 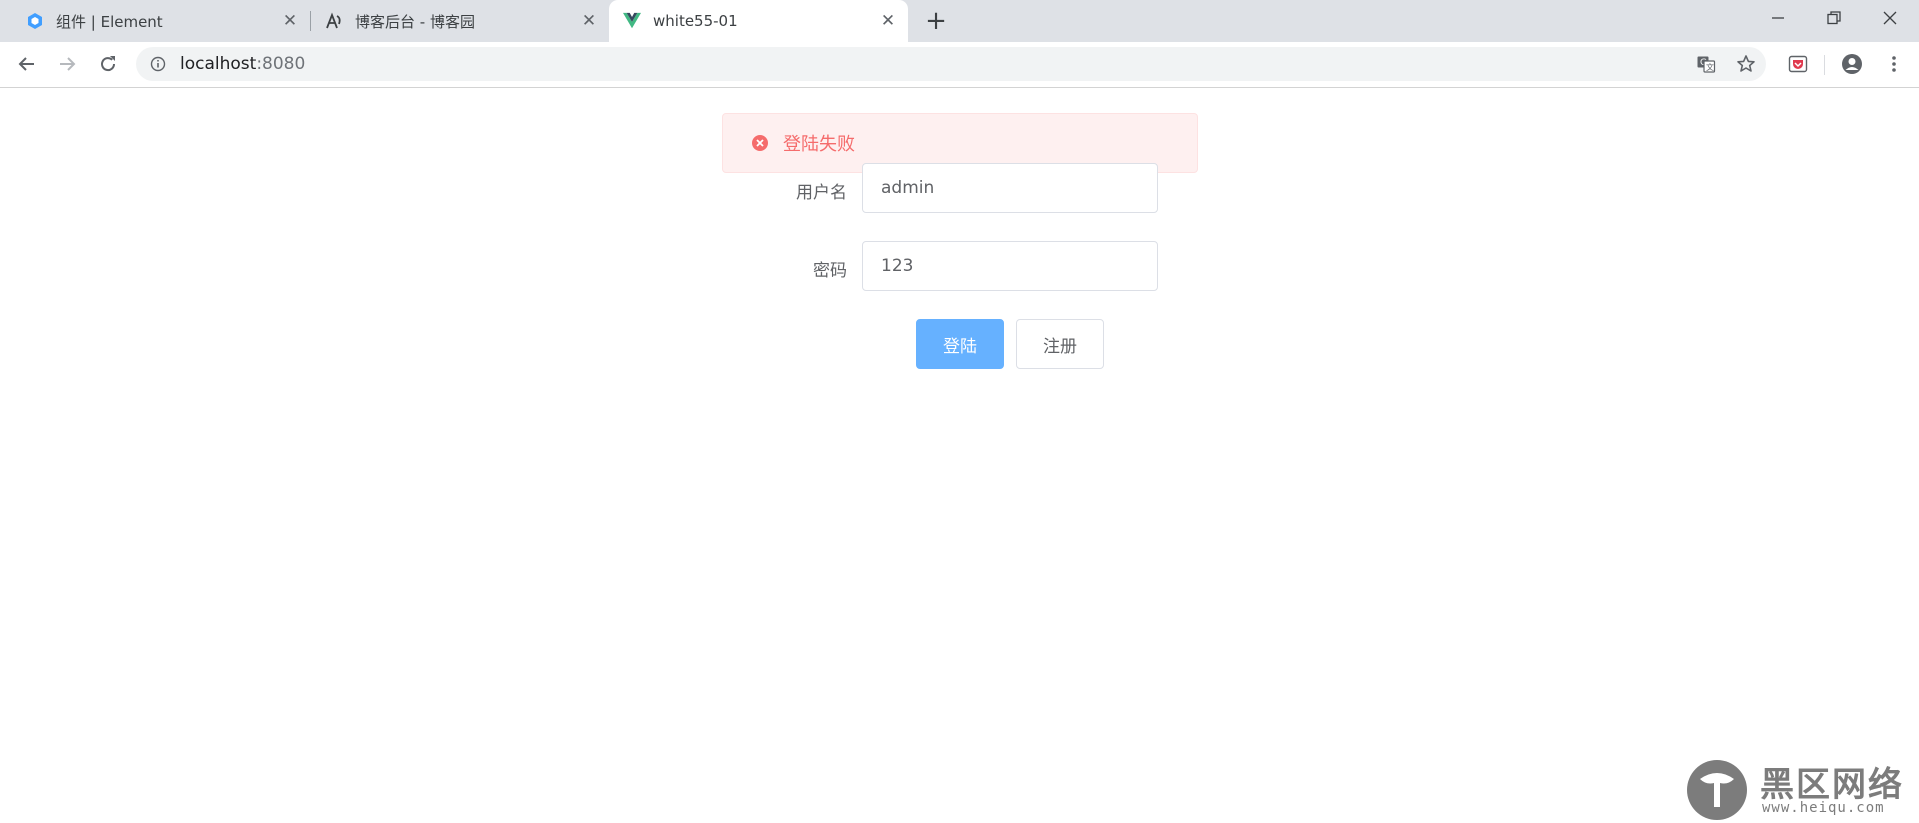 What do you see at coordinates (218, 64) in the screenshot?
I see `url-host: localhost` at bounding box center [218, 64].